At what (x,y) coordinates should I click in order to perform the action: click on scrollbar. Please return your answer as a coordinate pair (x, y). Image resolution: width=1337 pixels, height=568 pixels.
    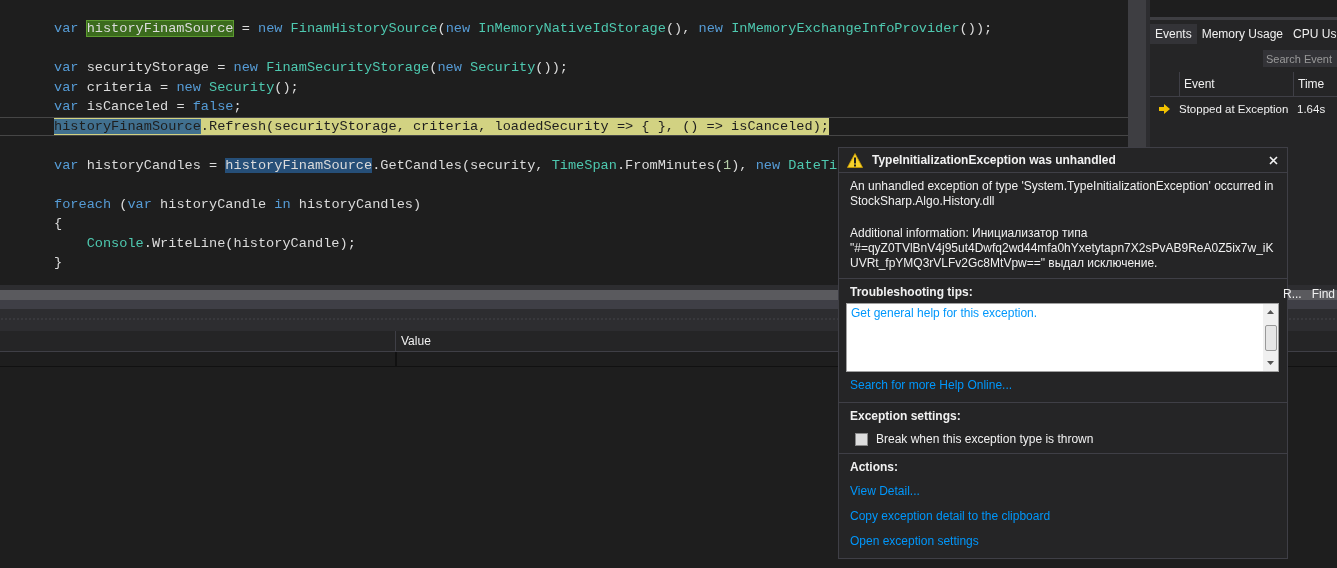
    Looking at the image, I should click on (1270, 337).